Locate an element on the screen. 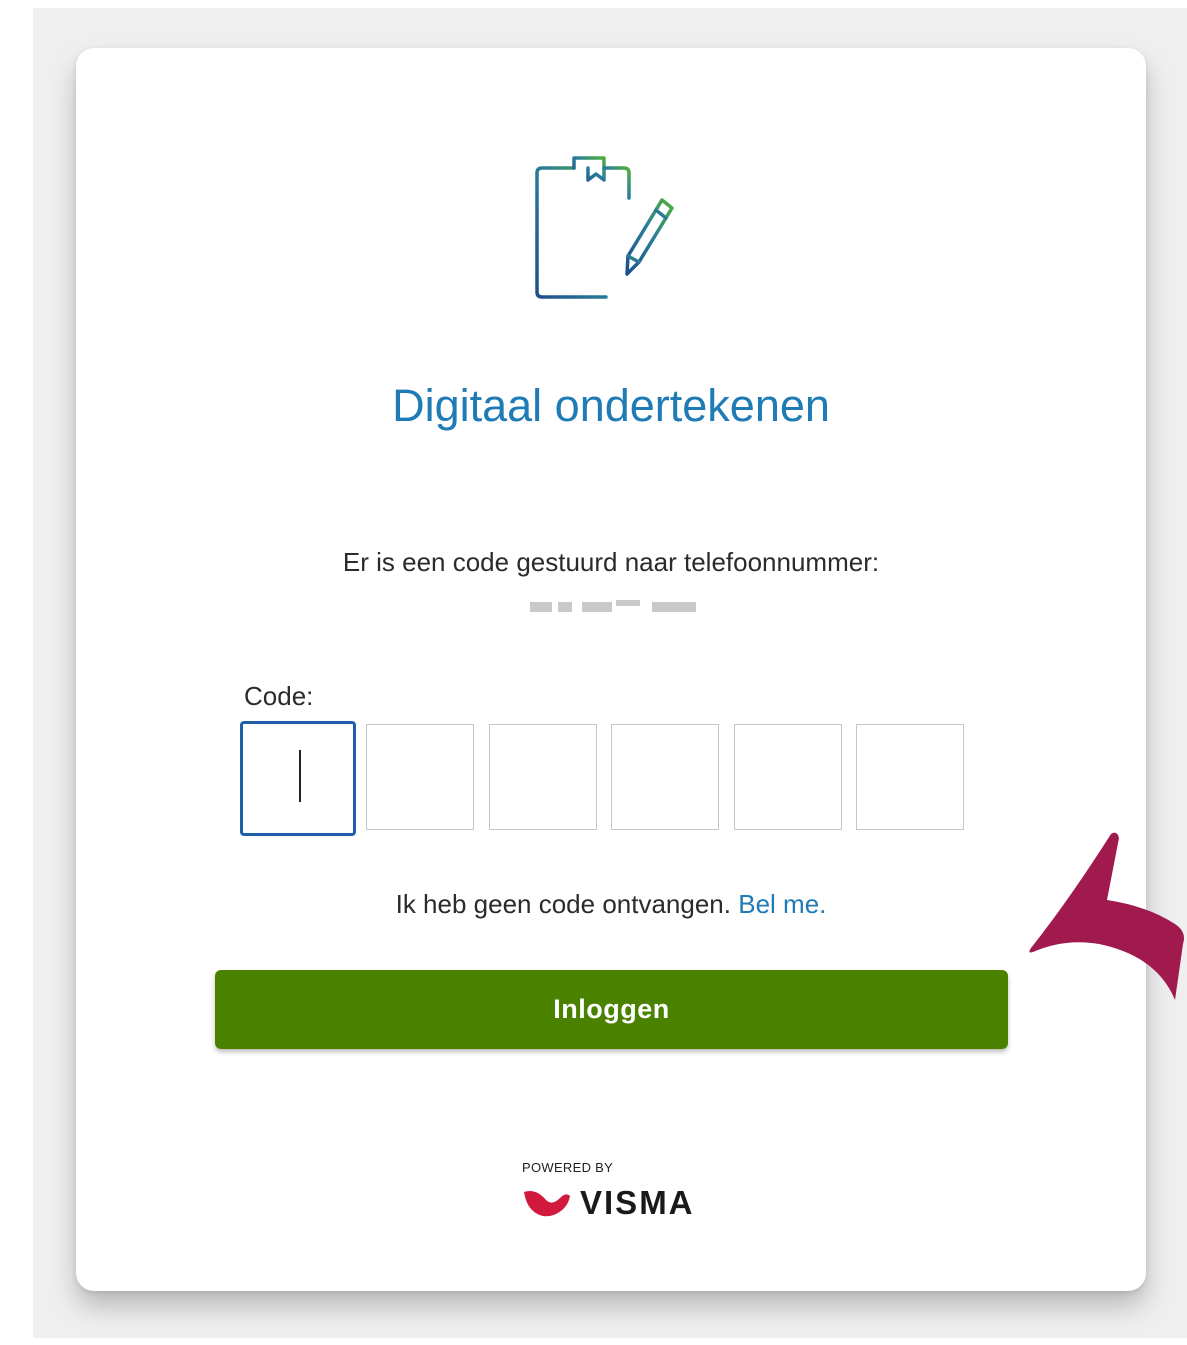  text-caret is located at coordinates (300, 776).